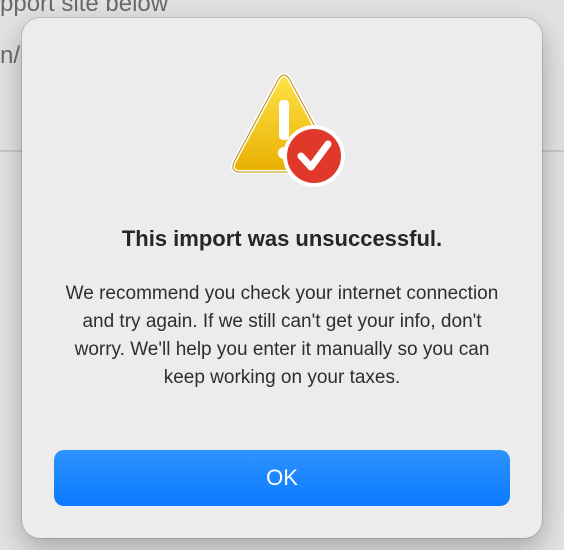  Describe the element at coordinates (287, 130) in the screenshot. I see `warning-check-icon` at that location.